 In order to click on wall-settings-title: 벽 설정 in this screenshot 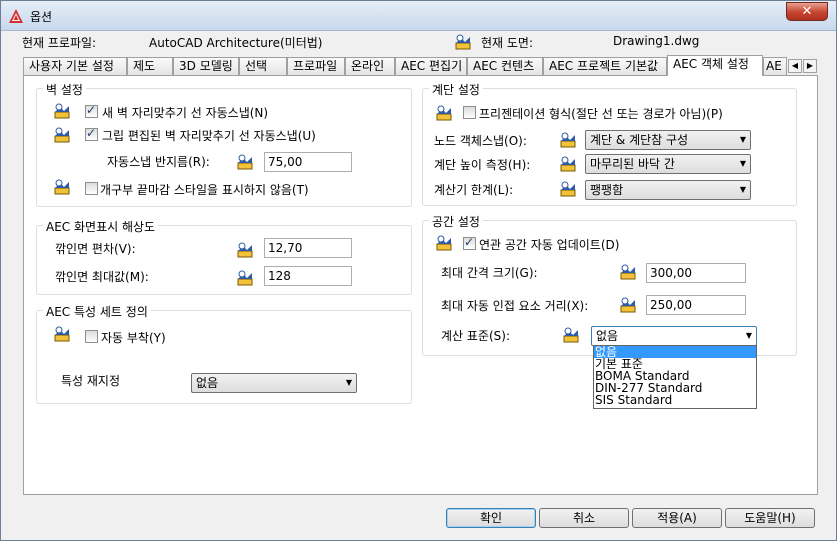, I will do `click(64, 89)`.